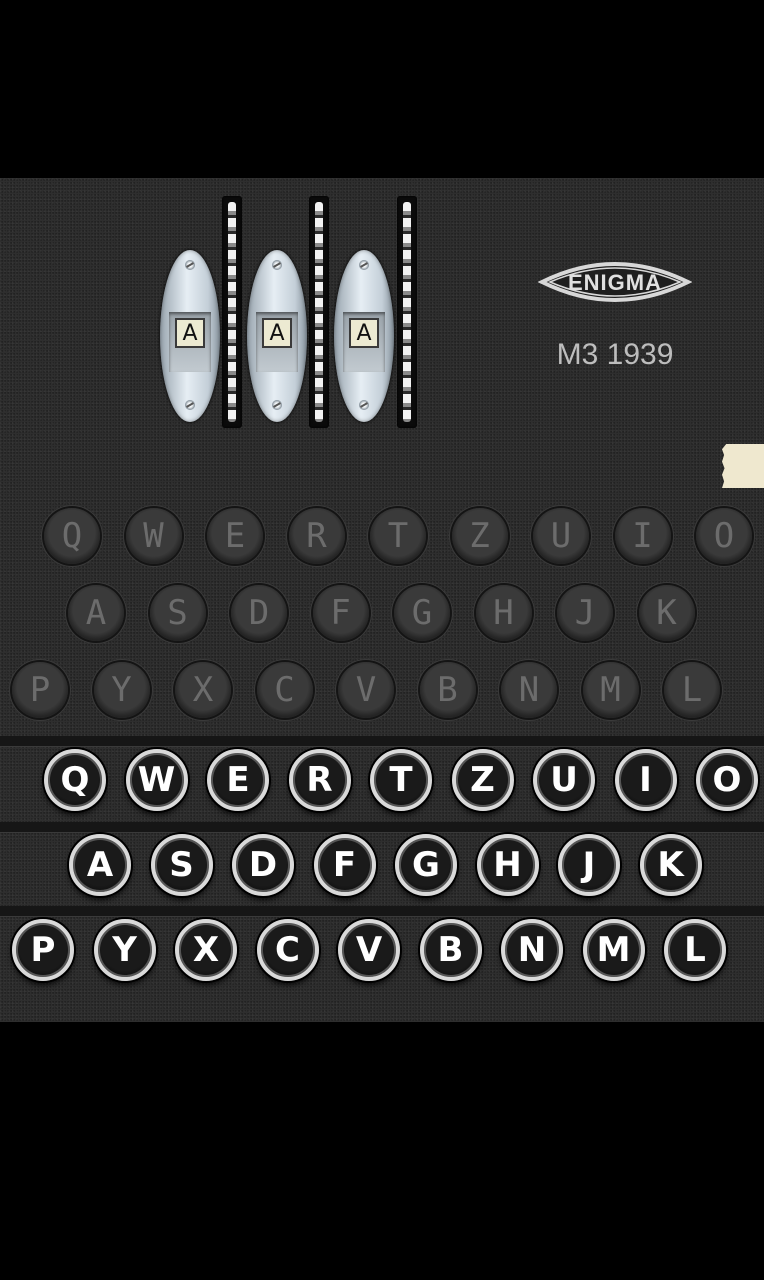  Describe the element at coordinates (561, 536) in the screenshot. I see `lamp-u: U` at that location.